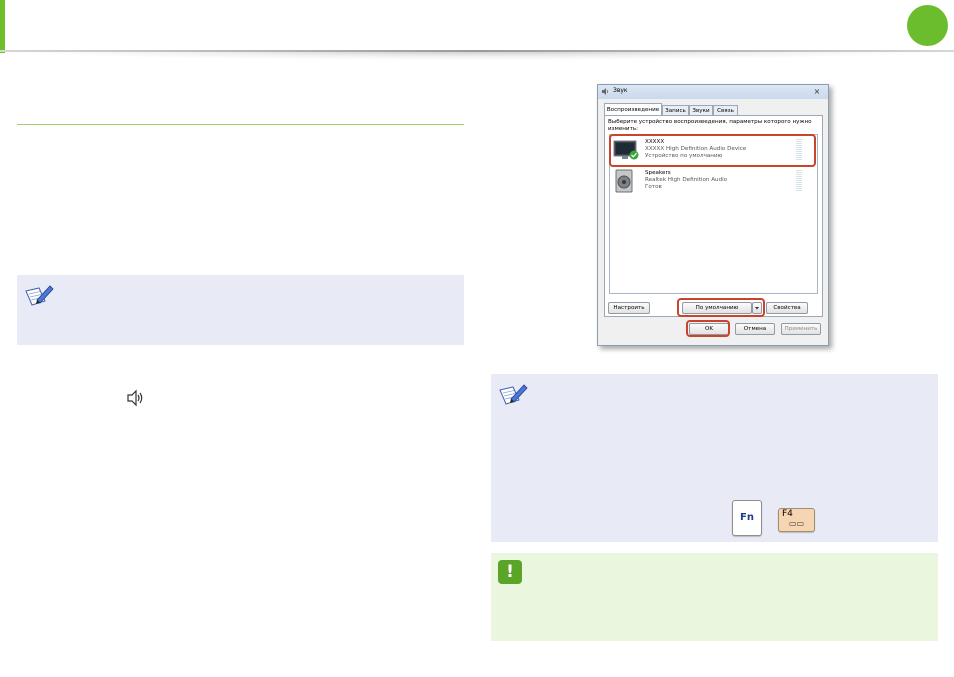  Describe the element at coordinates (713, 92) in the screenshot. I see `dialog-titlebar: Звук ×` at that location.